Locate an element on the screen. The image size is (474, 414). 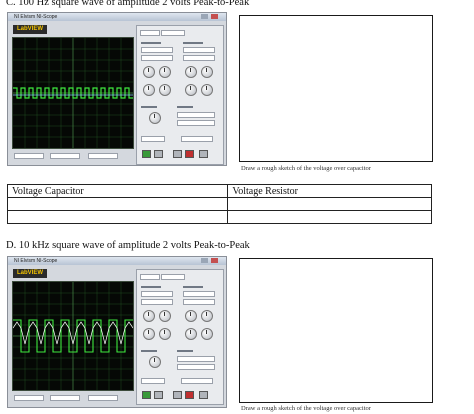
header-voltage-capacitor: Voltage Capacitor is located at coordinates (117, 191).